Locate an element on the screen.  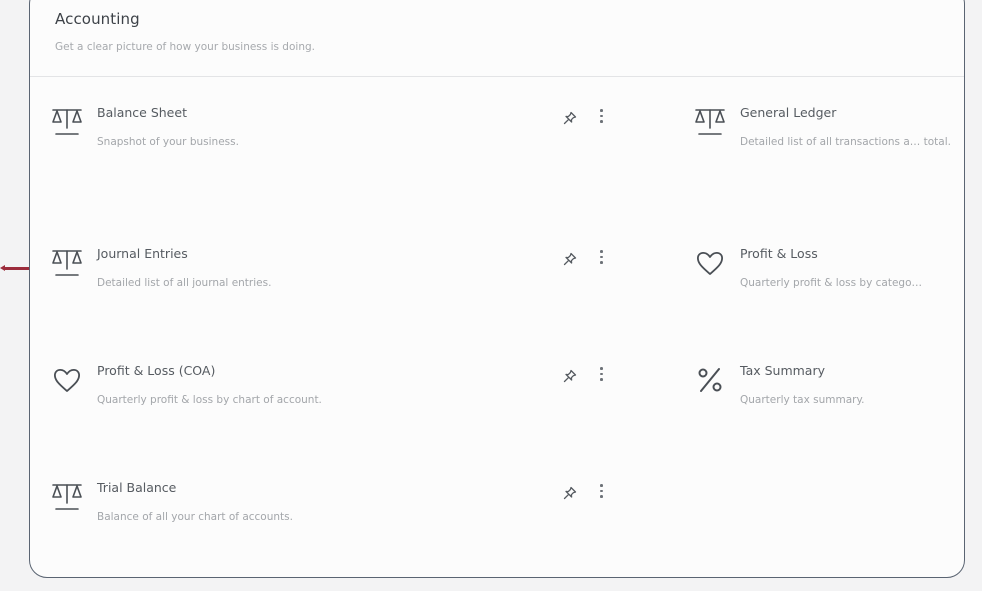
report-name: Journal Entries is located at coordinates (142, 253).